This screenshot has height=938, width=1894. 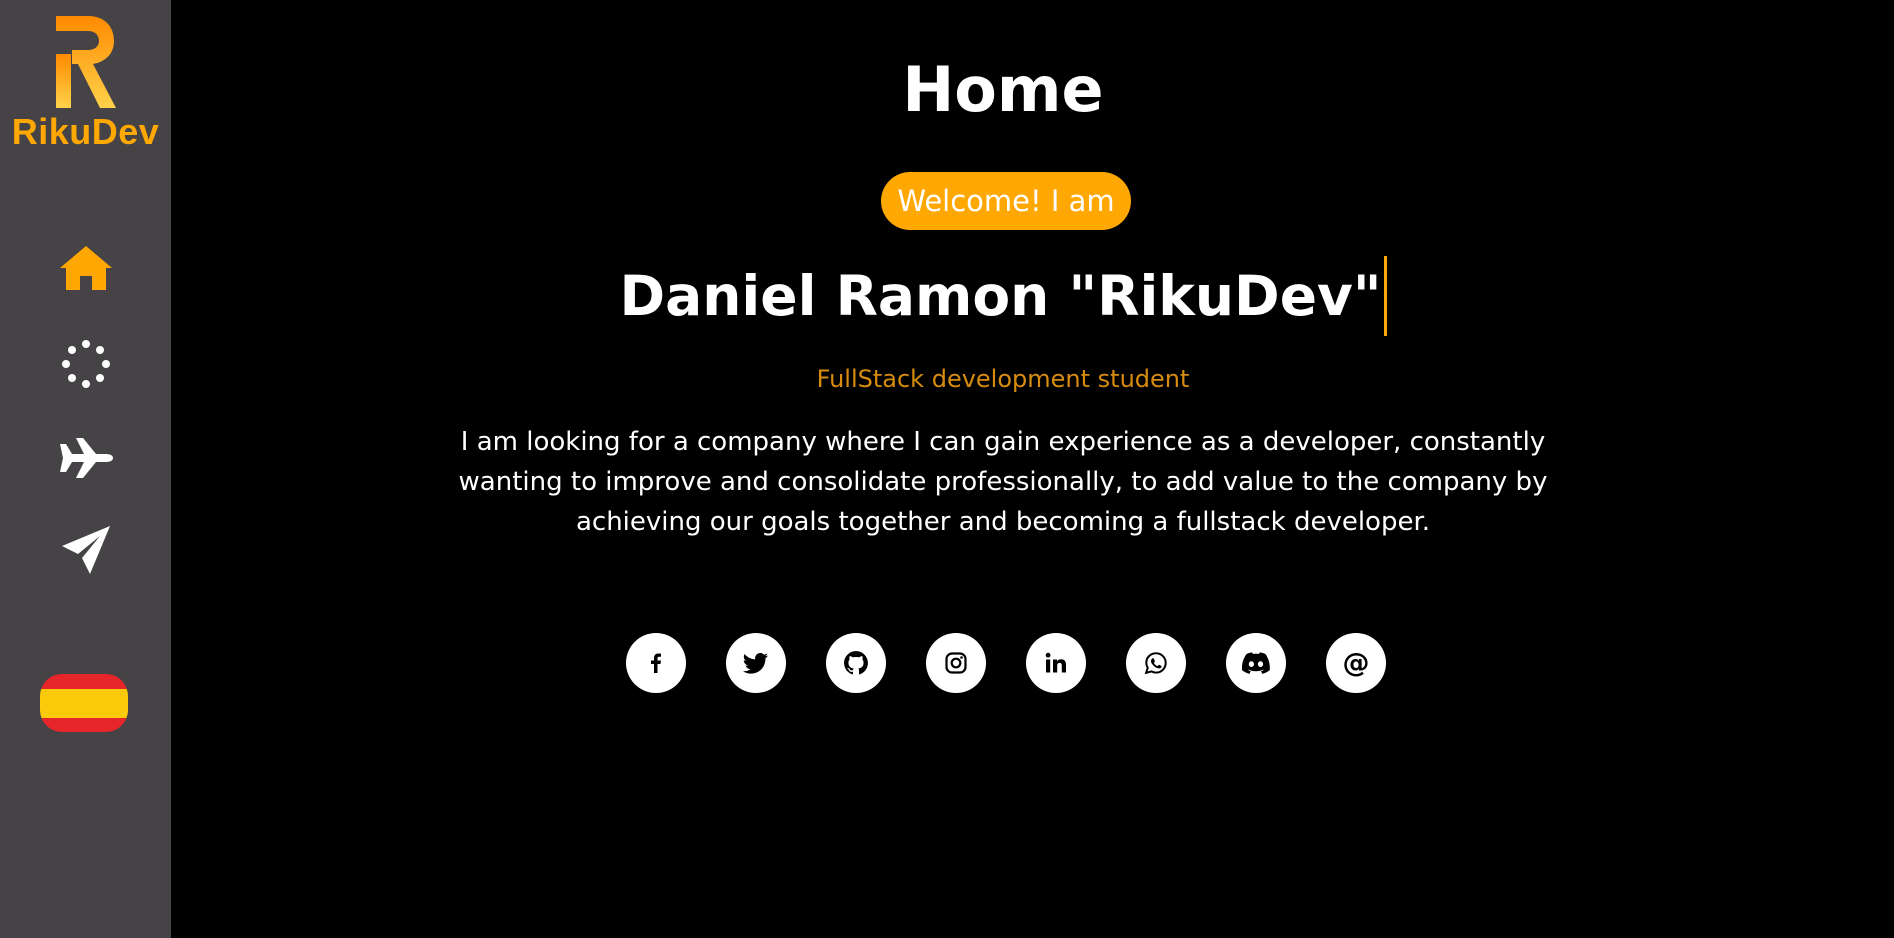 I want to click on whatsapp-link, so click(x=1156, y=663).